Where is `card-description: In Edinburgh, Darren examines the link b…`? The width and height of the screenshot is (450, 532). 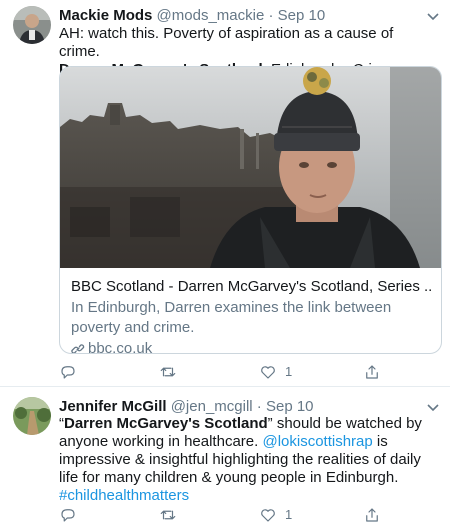
card-description: In Edinburgh, Darren examines the link b… is located at coordinates (231, 317).